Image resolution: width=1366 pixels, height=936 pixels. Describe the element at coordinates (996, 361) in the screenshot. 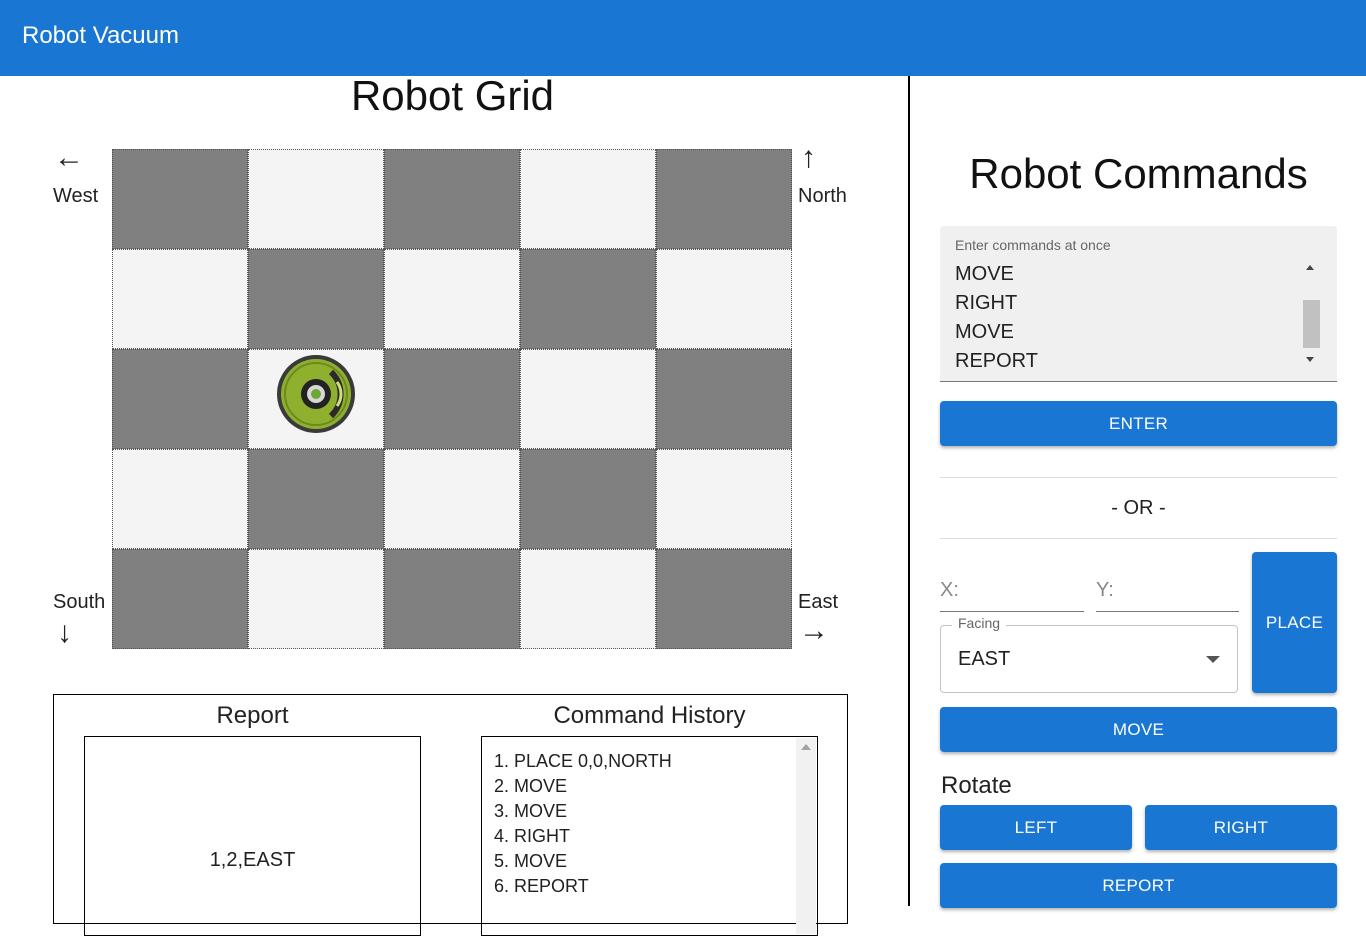

I see `command-line: REPORT` at that location.